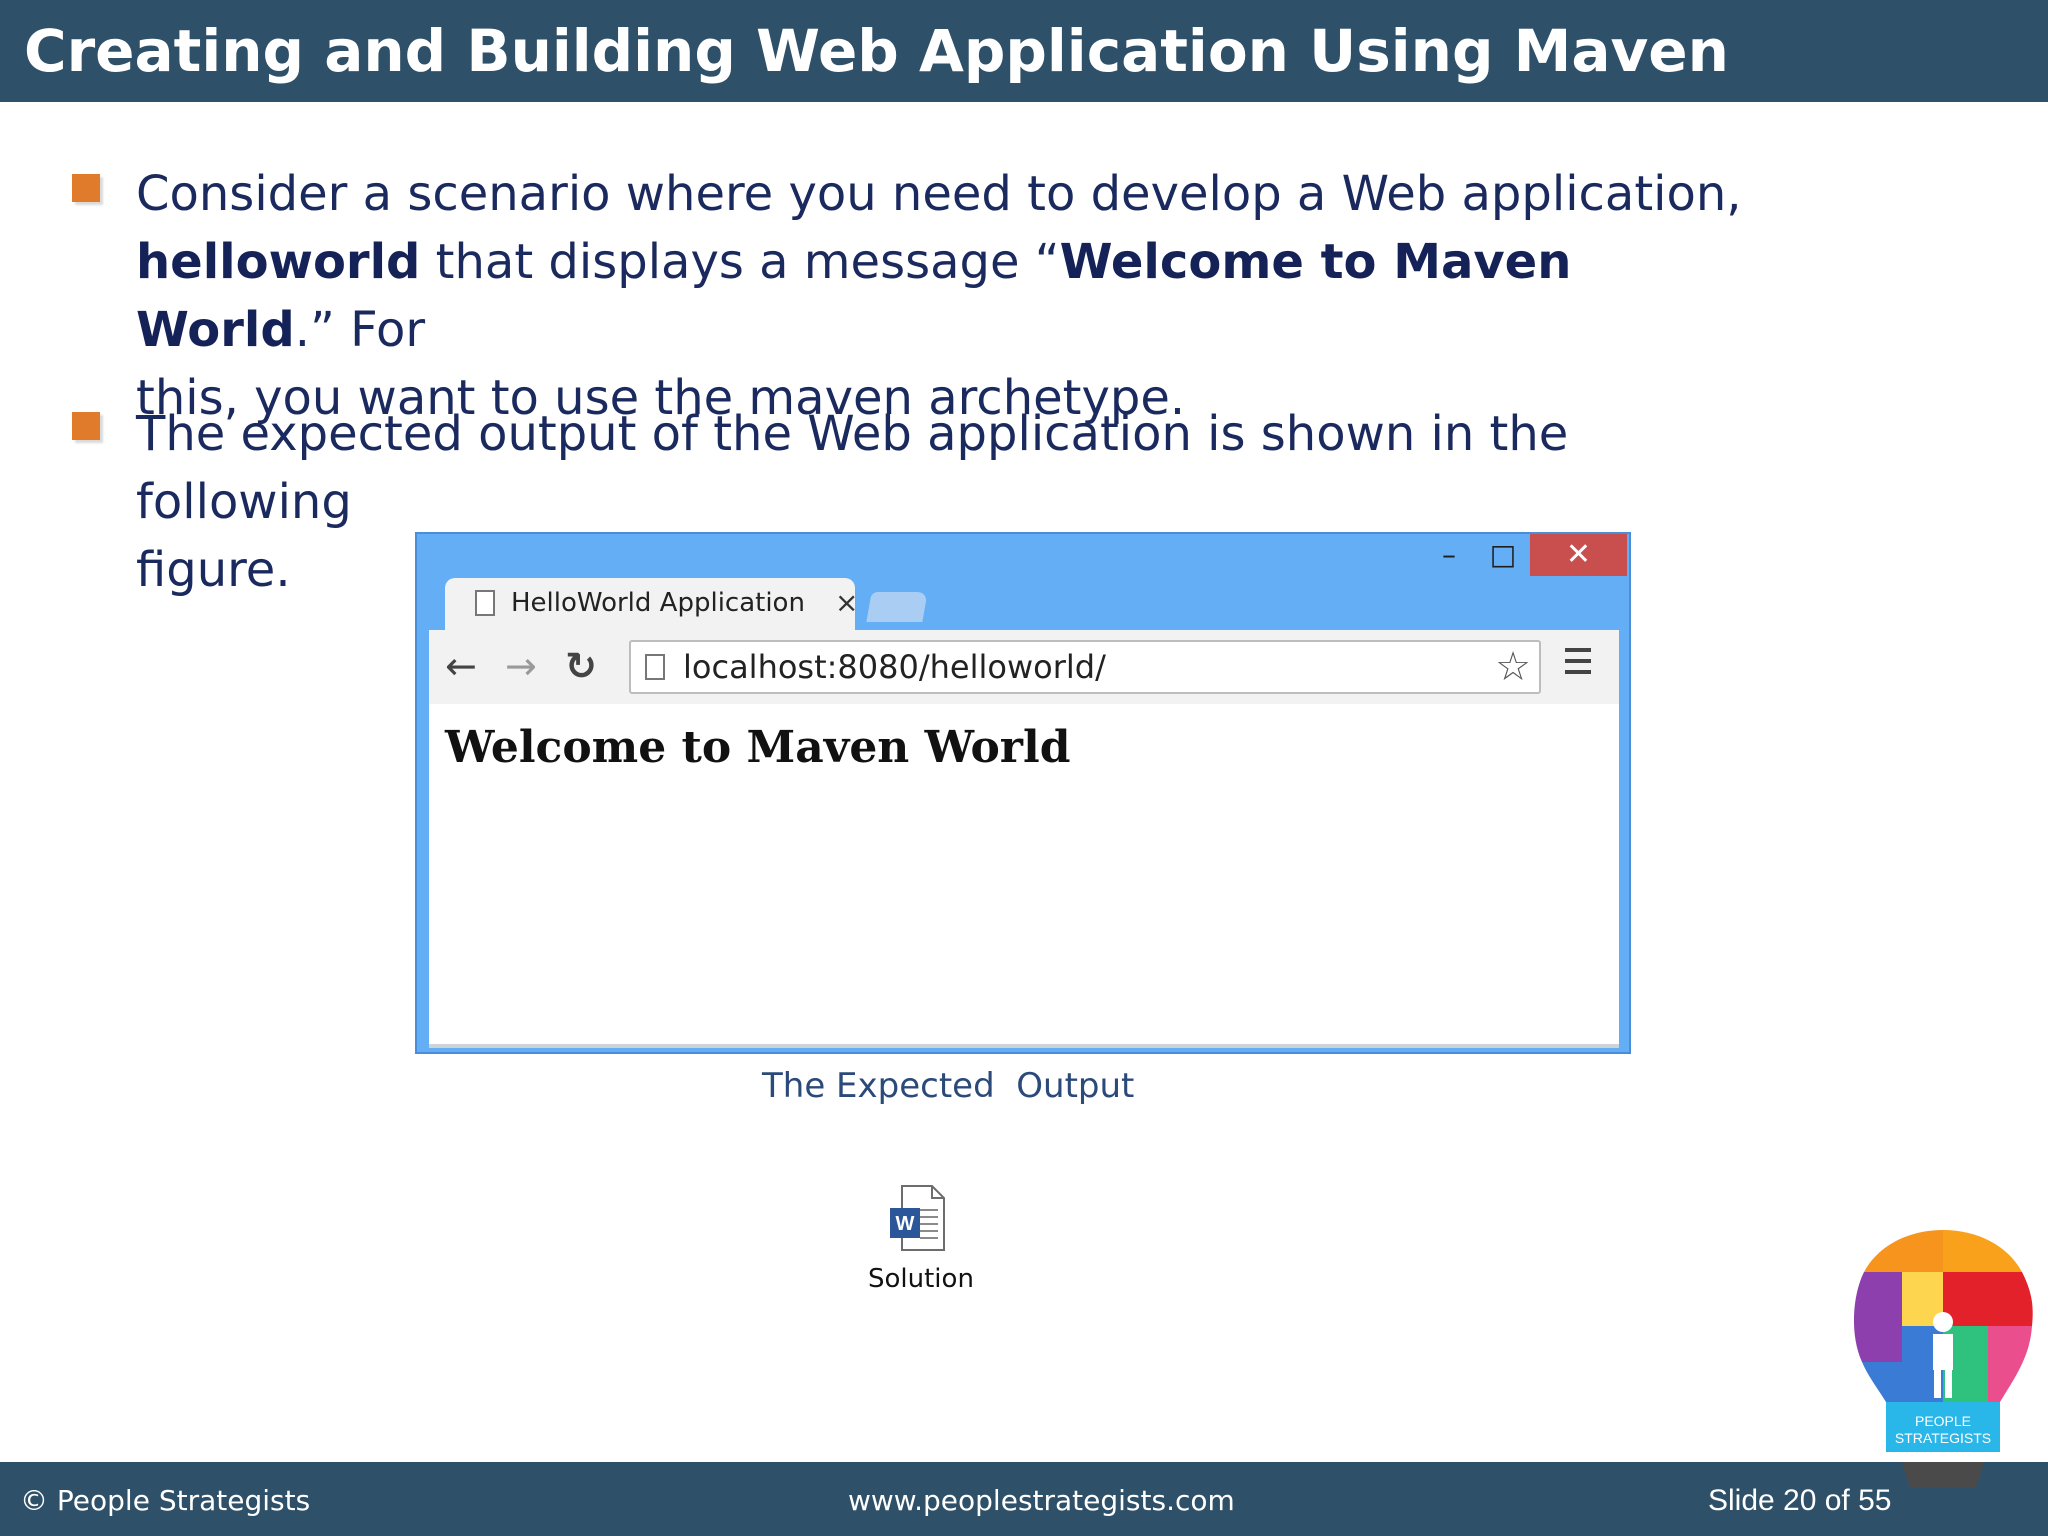 This screenshot has width=2048, height=1536. I want to click on browser-toolbar: ← → ↻ localhost:8080/helloworld/ ☆, so click(1024, 667).